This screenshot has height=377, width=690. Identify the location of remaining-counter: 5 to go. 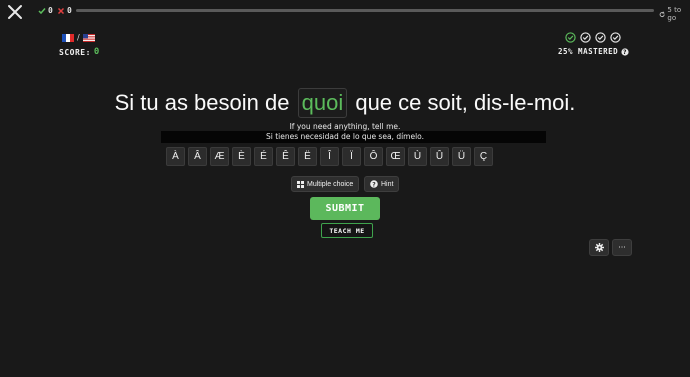
(674, 14).